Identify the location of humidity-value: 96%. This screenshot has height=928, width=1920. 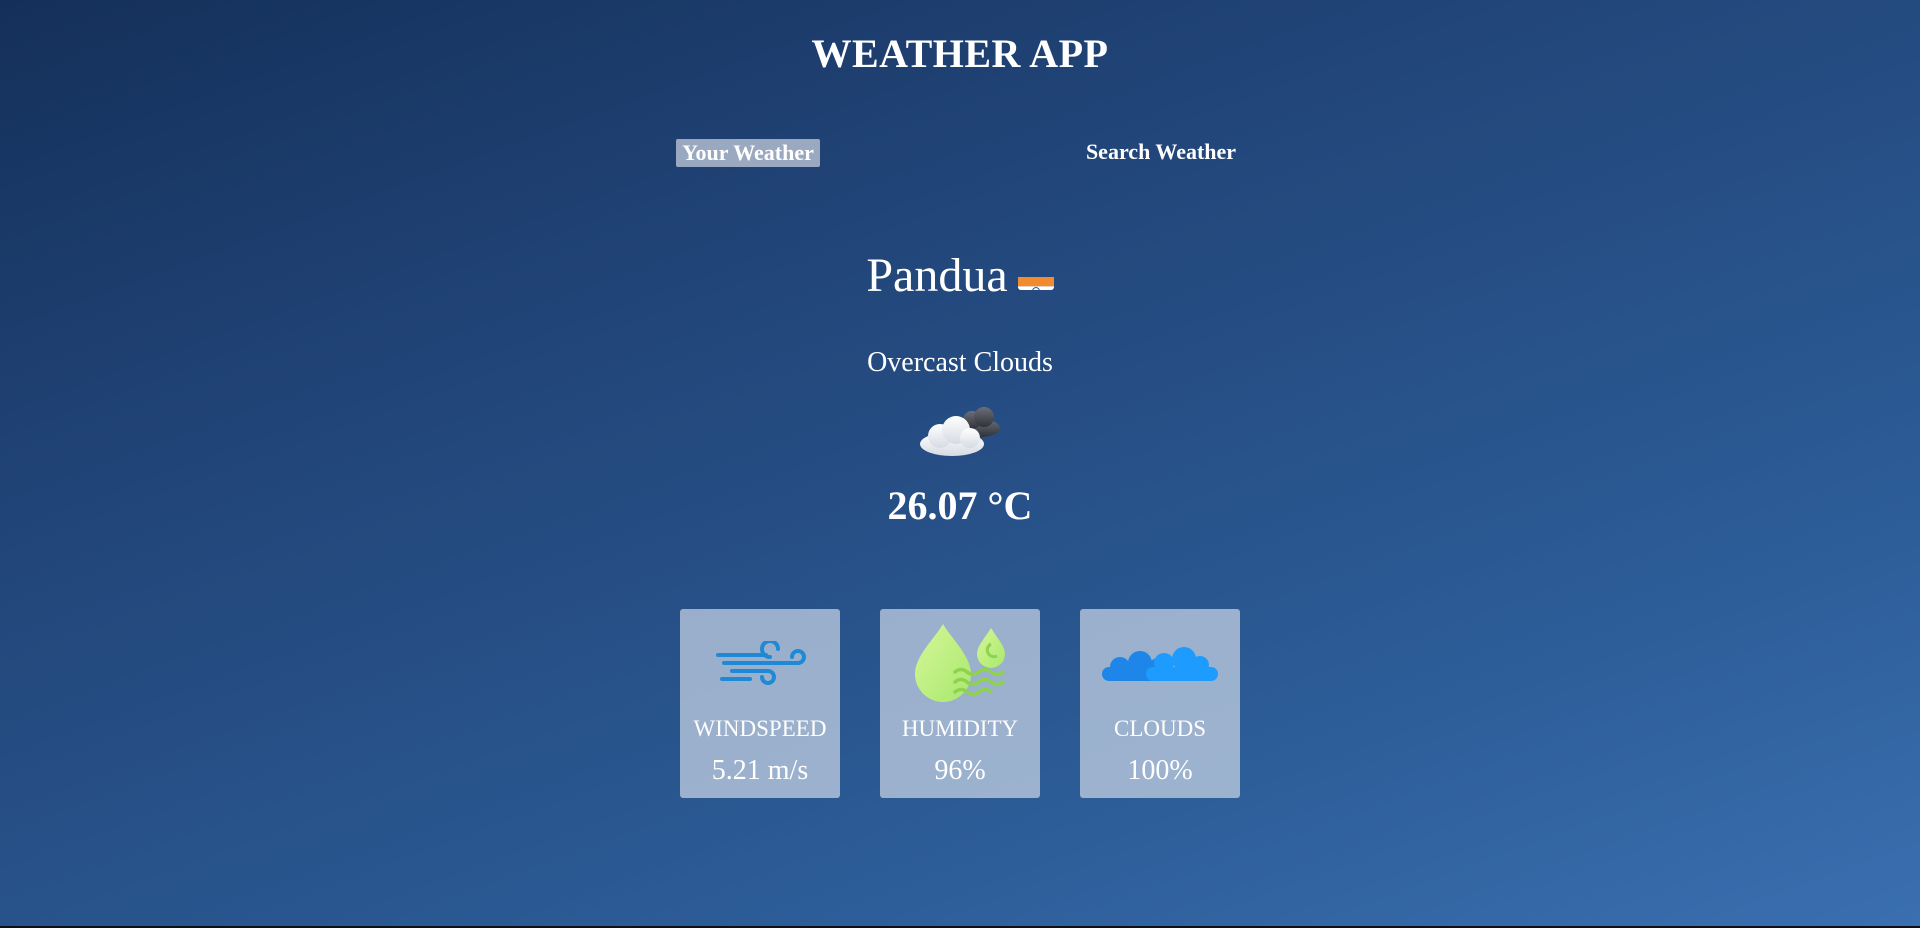
(960, 770).